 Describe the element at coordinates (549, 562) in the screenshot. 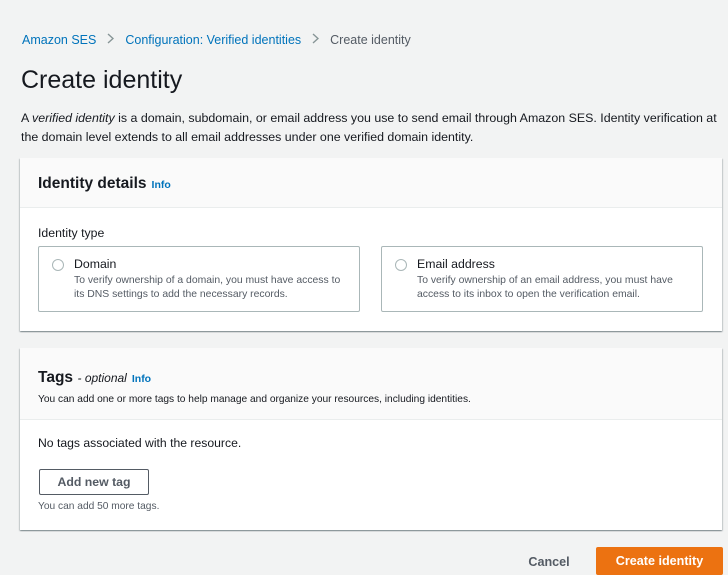

I see `cancel-button: Cancel` at that location.